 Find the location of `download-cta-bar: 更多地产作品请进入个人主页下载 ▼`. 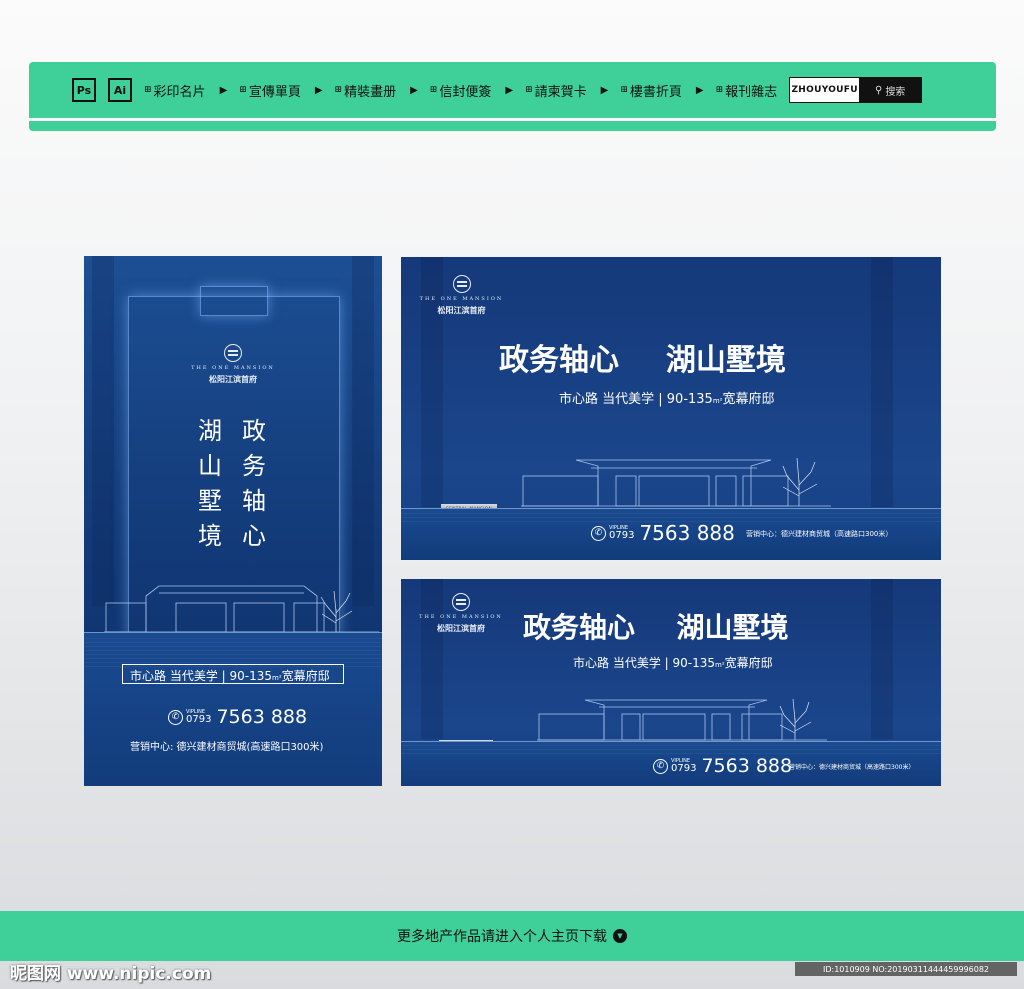

download-cta-bar: 更多地产作品请进入个人主页下载 ▼ is located at coordinates (512, 936).